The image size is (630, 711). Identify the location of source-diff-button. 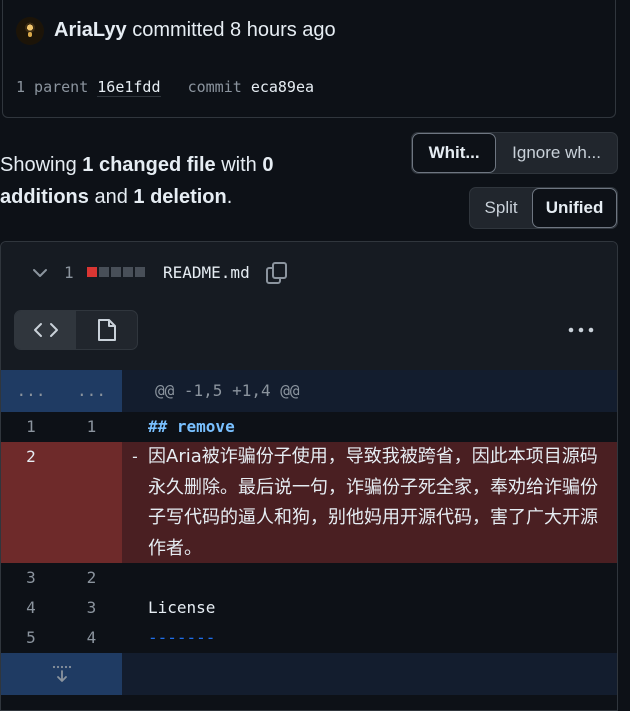
(45, 330).